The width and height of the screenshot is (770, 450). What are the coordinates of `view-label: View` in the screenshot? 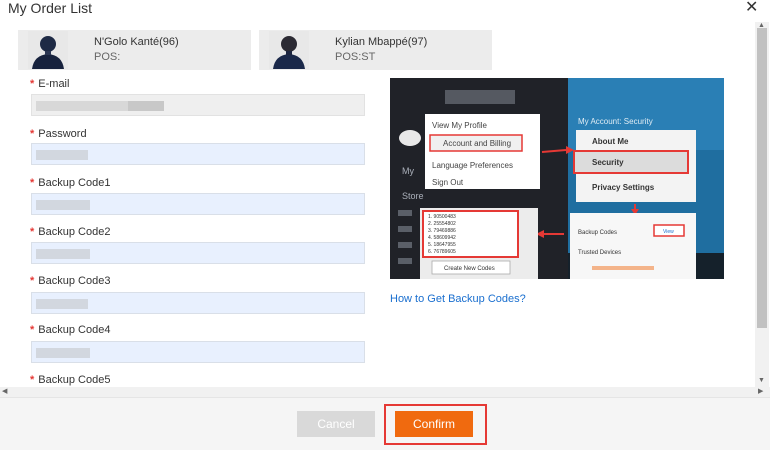 It's located at (668, 232).